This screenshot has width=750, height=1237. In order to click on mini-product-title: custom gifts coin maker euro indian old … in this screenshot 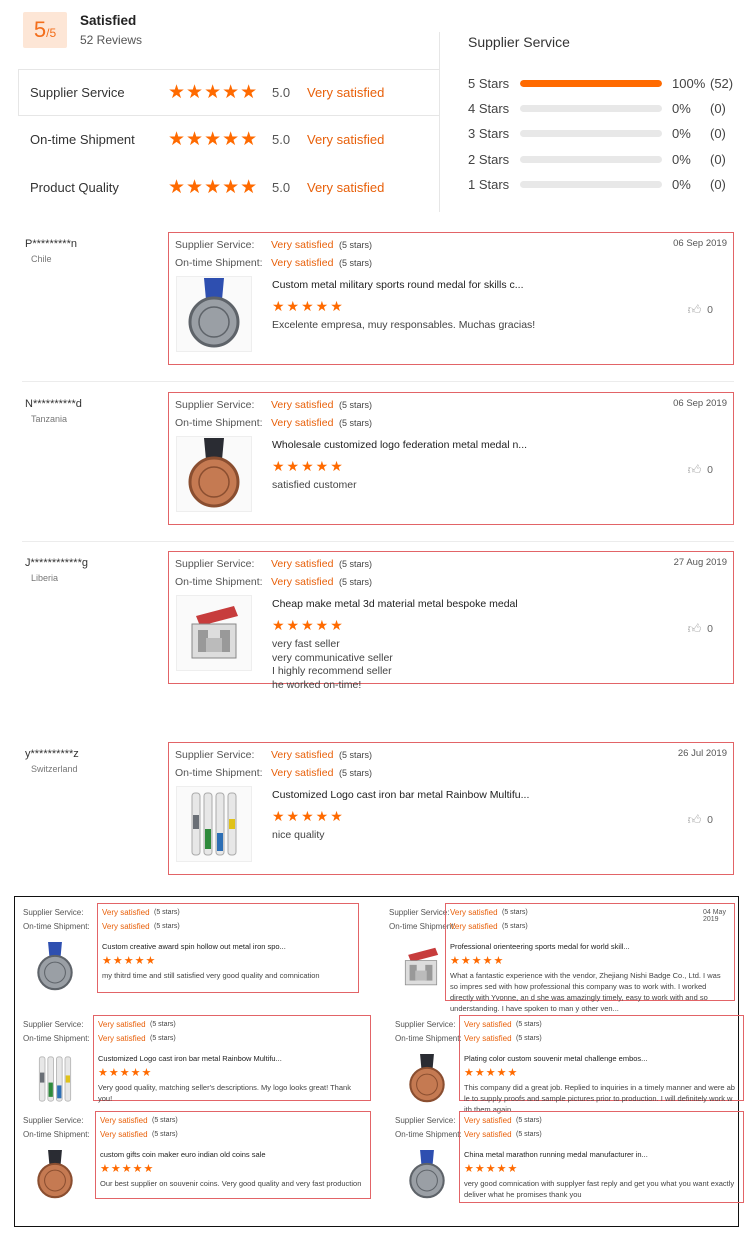, I will do `click(183, 1154)`.